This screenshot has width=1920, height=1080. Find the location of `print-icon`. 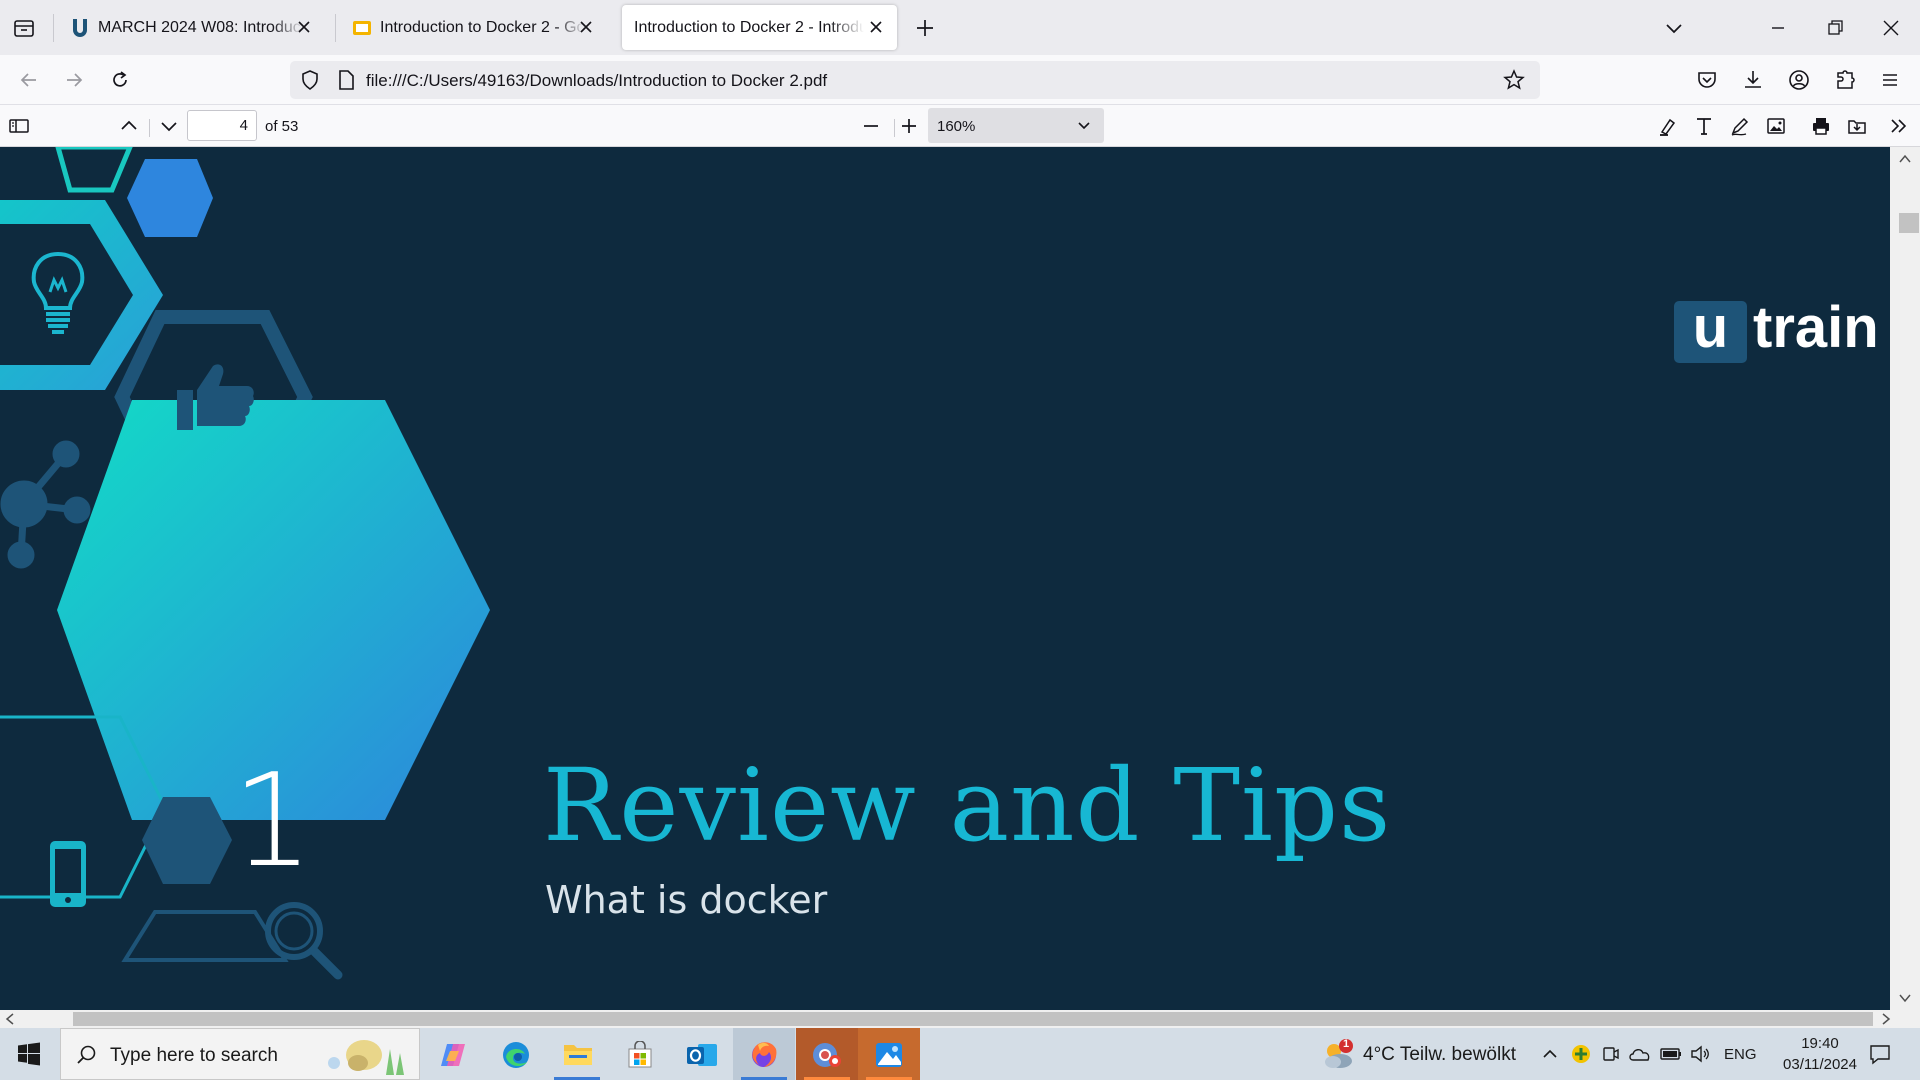

print-icon is located at coordinates (1821, 126).